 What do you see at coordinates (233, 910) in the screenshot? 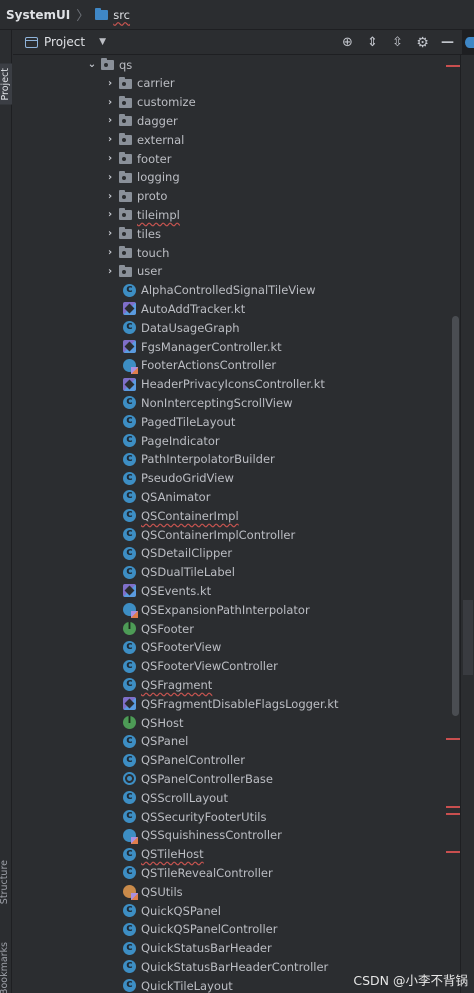
I see `tree-file-item: QuickQSPanel` at bounding box center [233, 910].